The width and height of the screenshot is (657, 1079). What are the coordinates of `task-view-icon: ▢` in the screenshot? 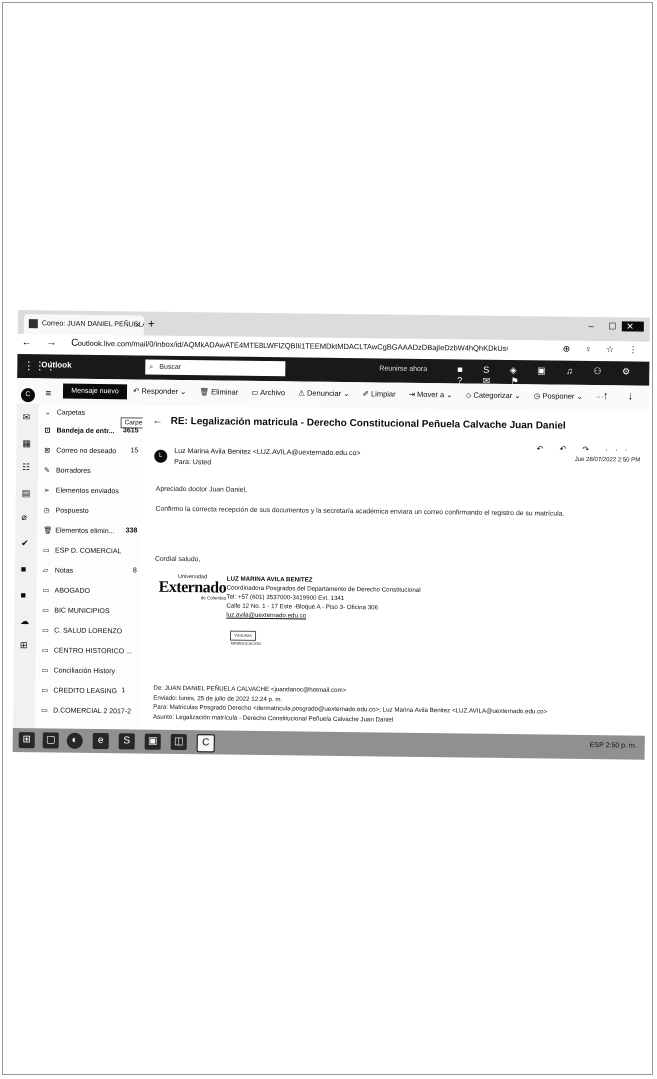 It's located at (50, 740).